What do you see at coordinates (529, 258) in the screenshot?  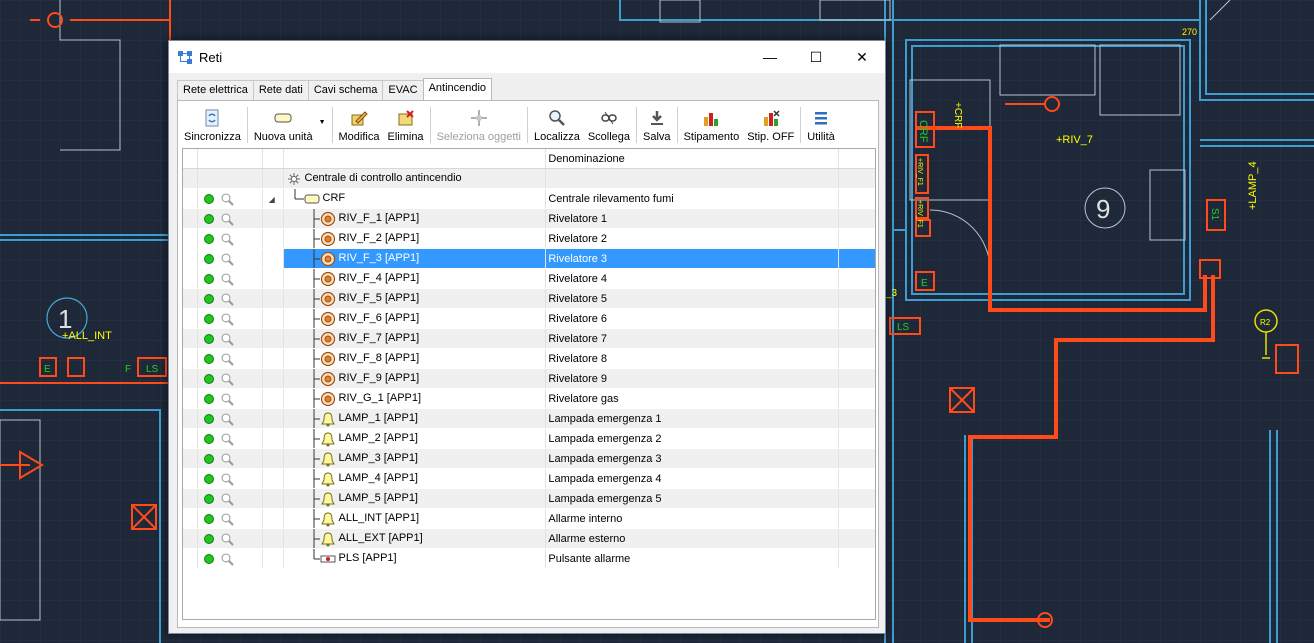 I see `table-row: ▶ RIV_F_3 [APP1] Rivelatore 3` at bounding box center [529, 258].